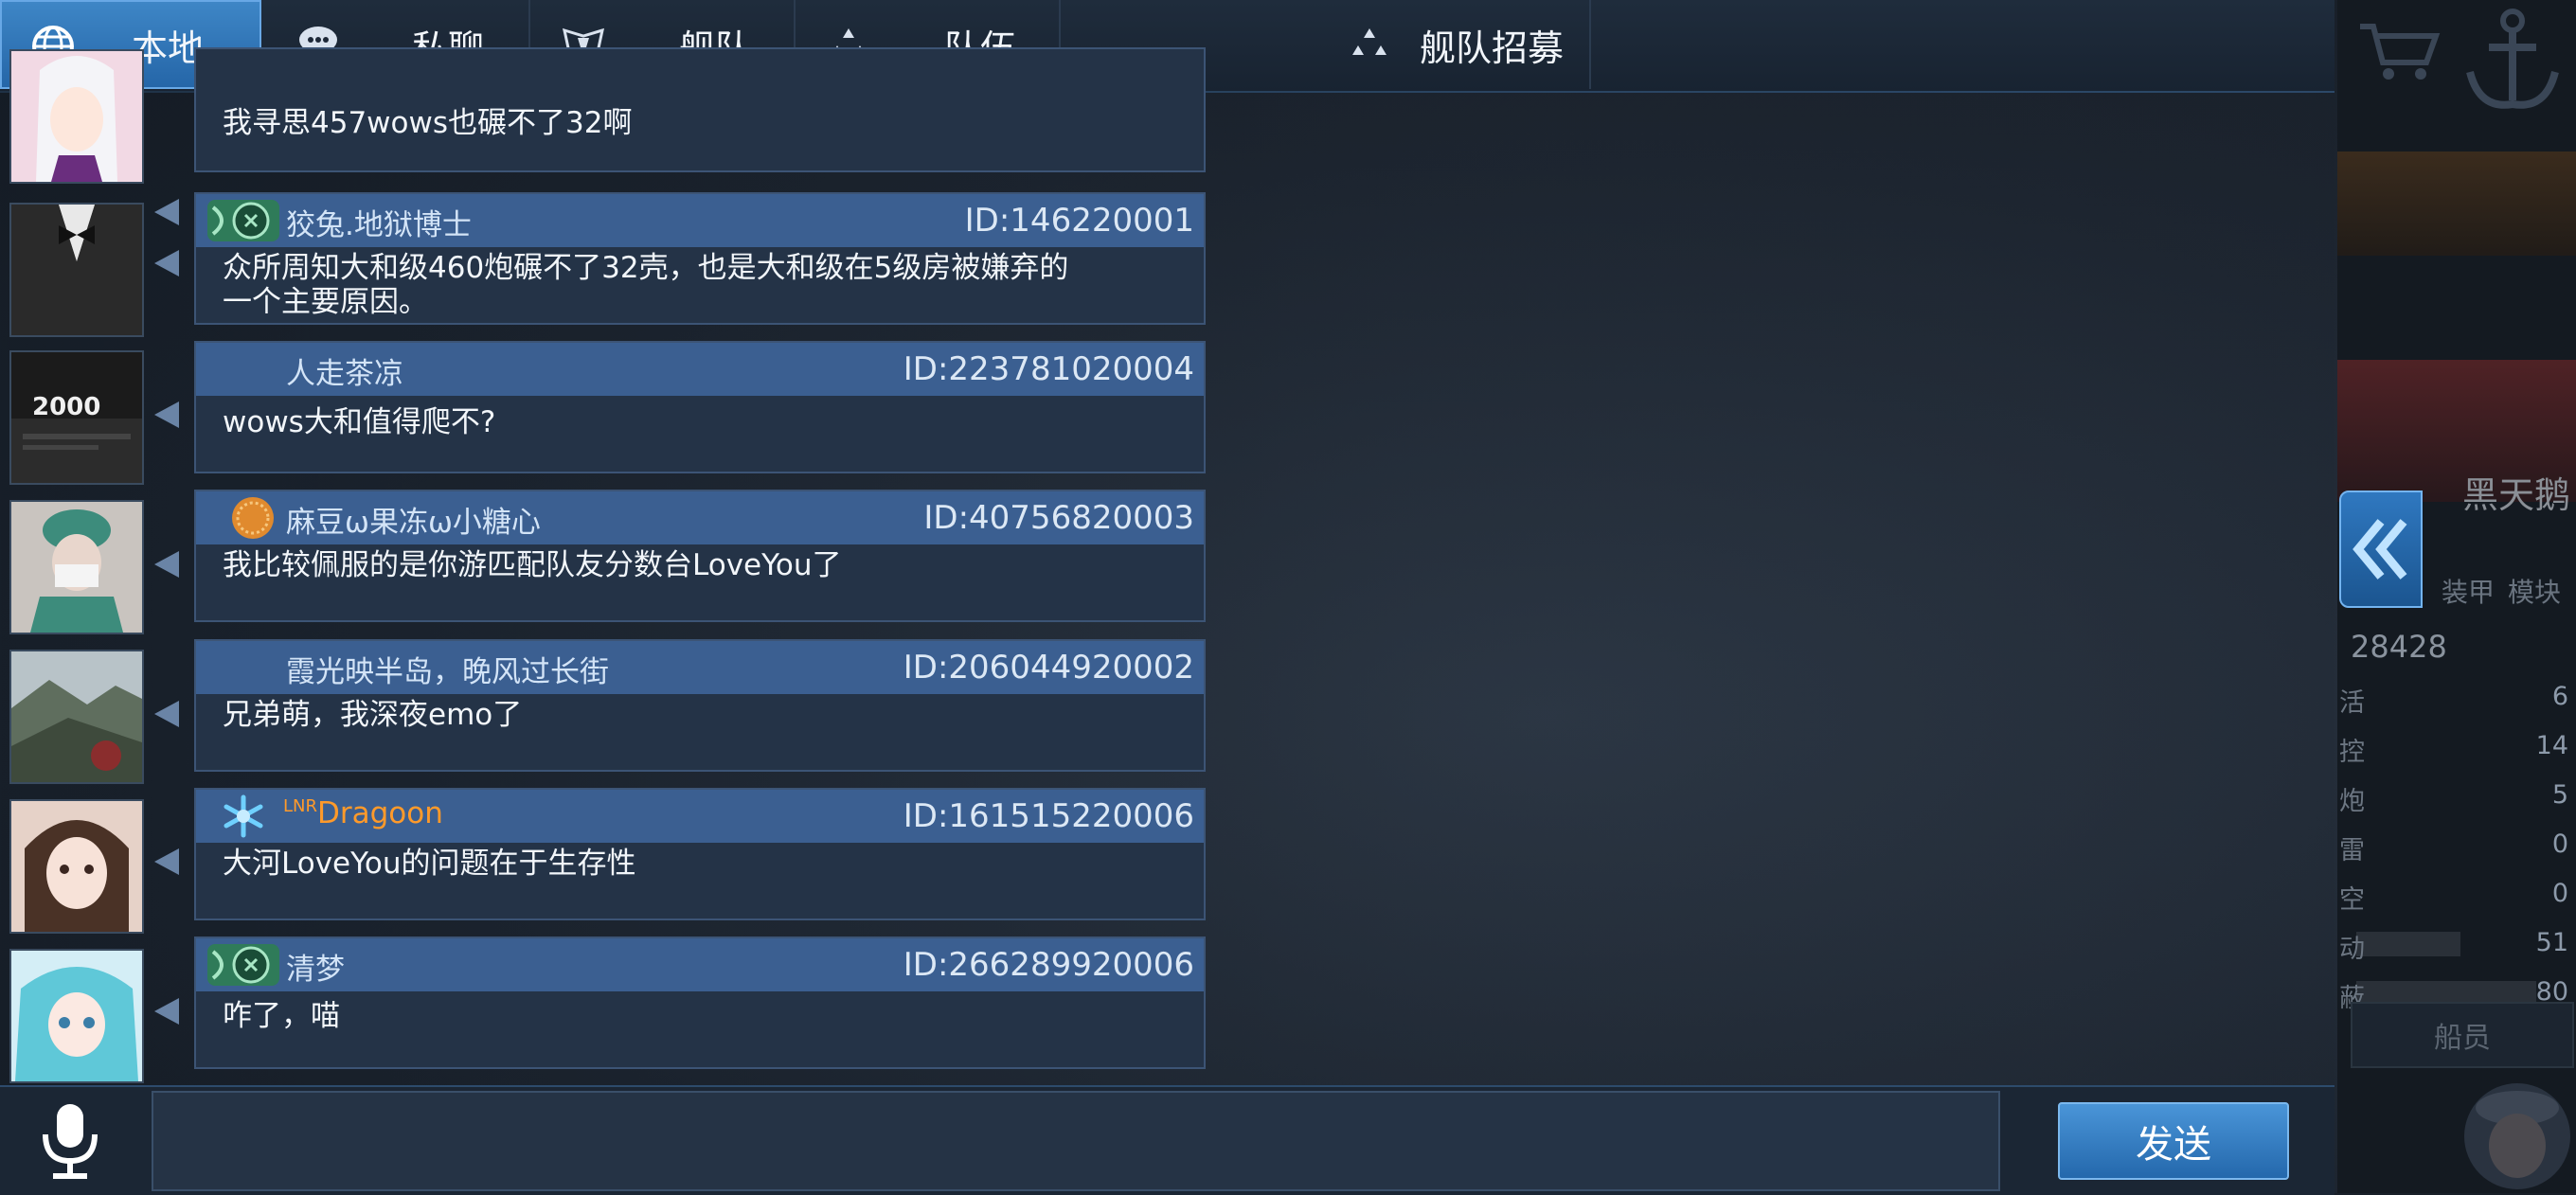 The image size is (2576, 1195). I want to click on sender-name: 人走茶凉, so click(344, 370).